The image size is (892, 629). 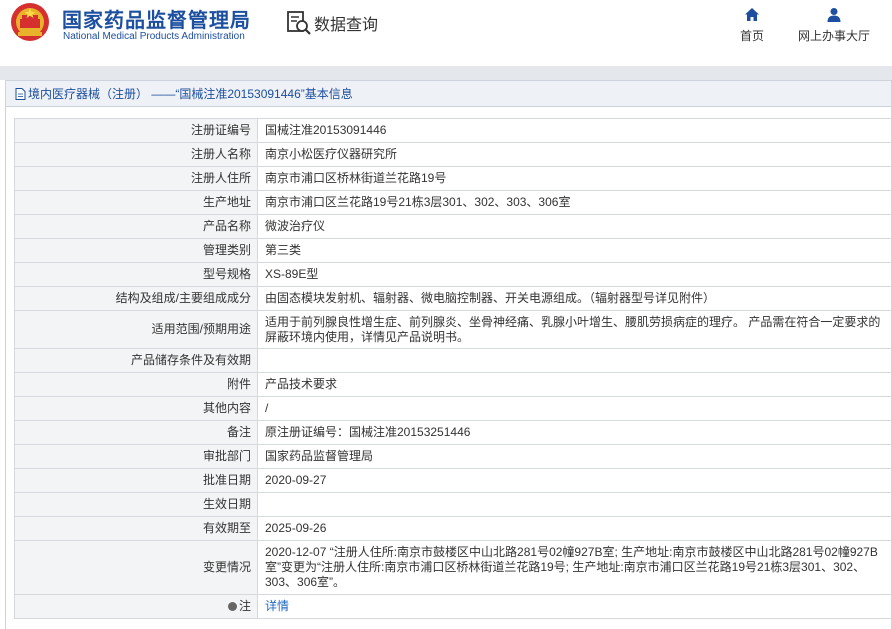 I want to click on row-label: 型号规格, so click(x=136, y=274).